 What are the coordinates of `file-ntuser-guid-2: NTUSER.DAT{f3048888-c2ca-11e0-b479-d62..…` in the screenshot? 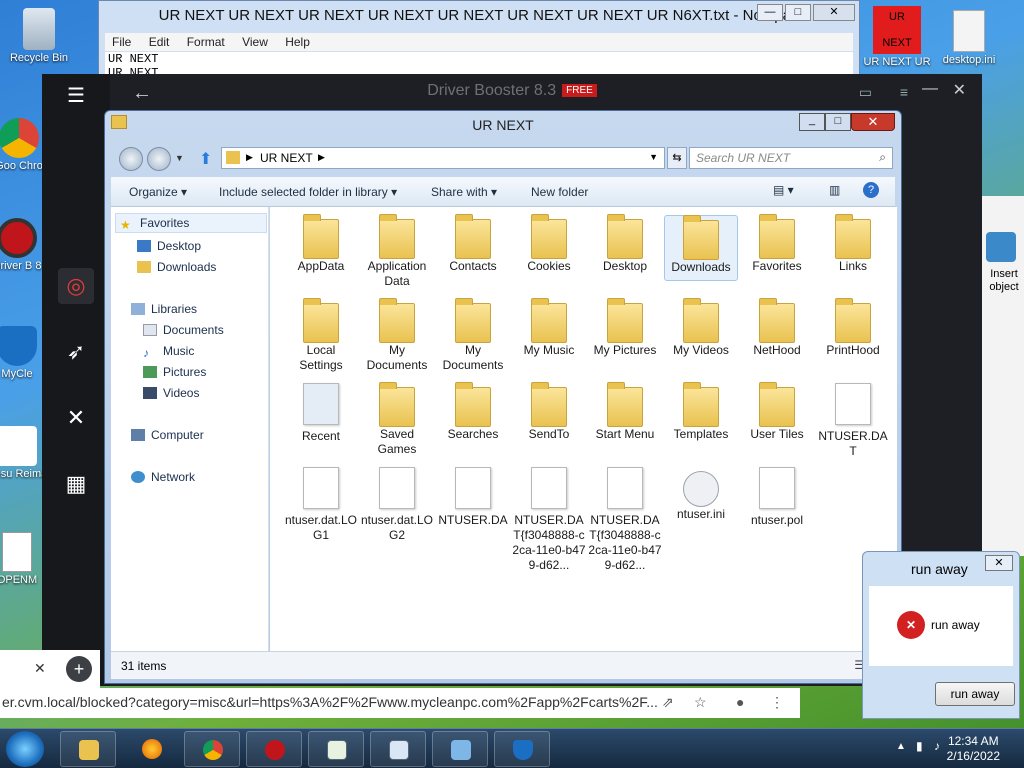 It's located at (549, 520).